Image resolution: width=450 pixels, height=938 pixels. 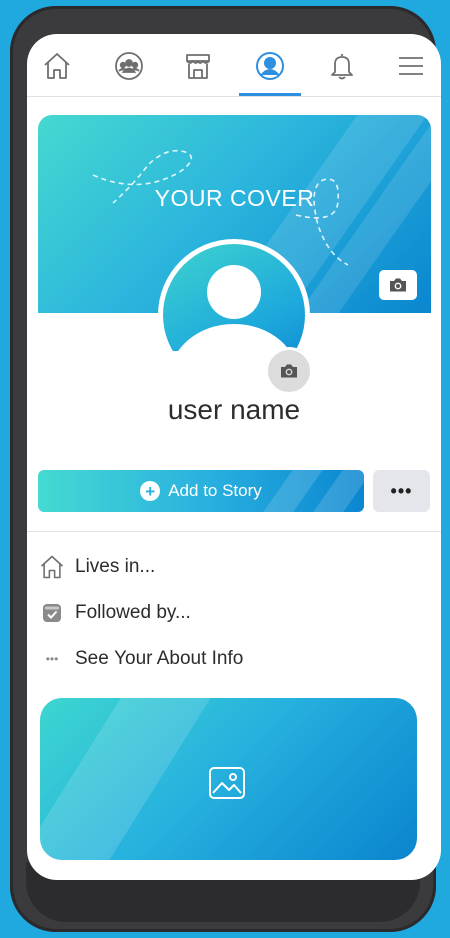 What do you see at coordinates (179, 658) in the screenshot?
I see `see-about-label: Your About Info` at bounding box center [179, 658].